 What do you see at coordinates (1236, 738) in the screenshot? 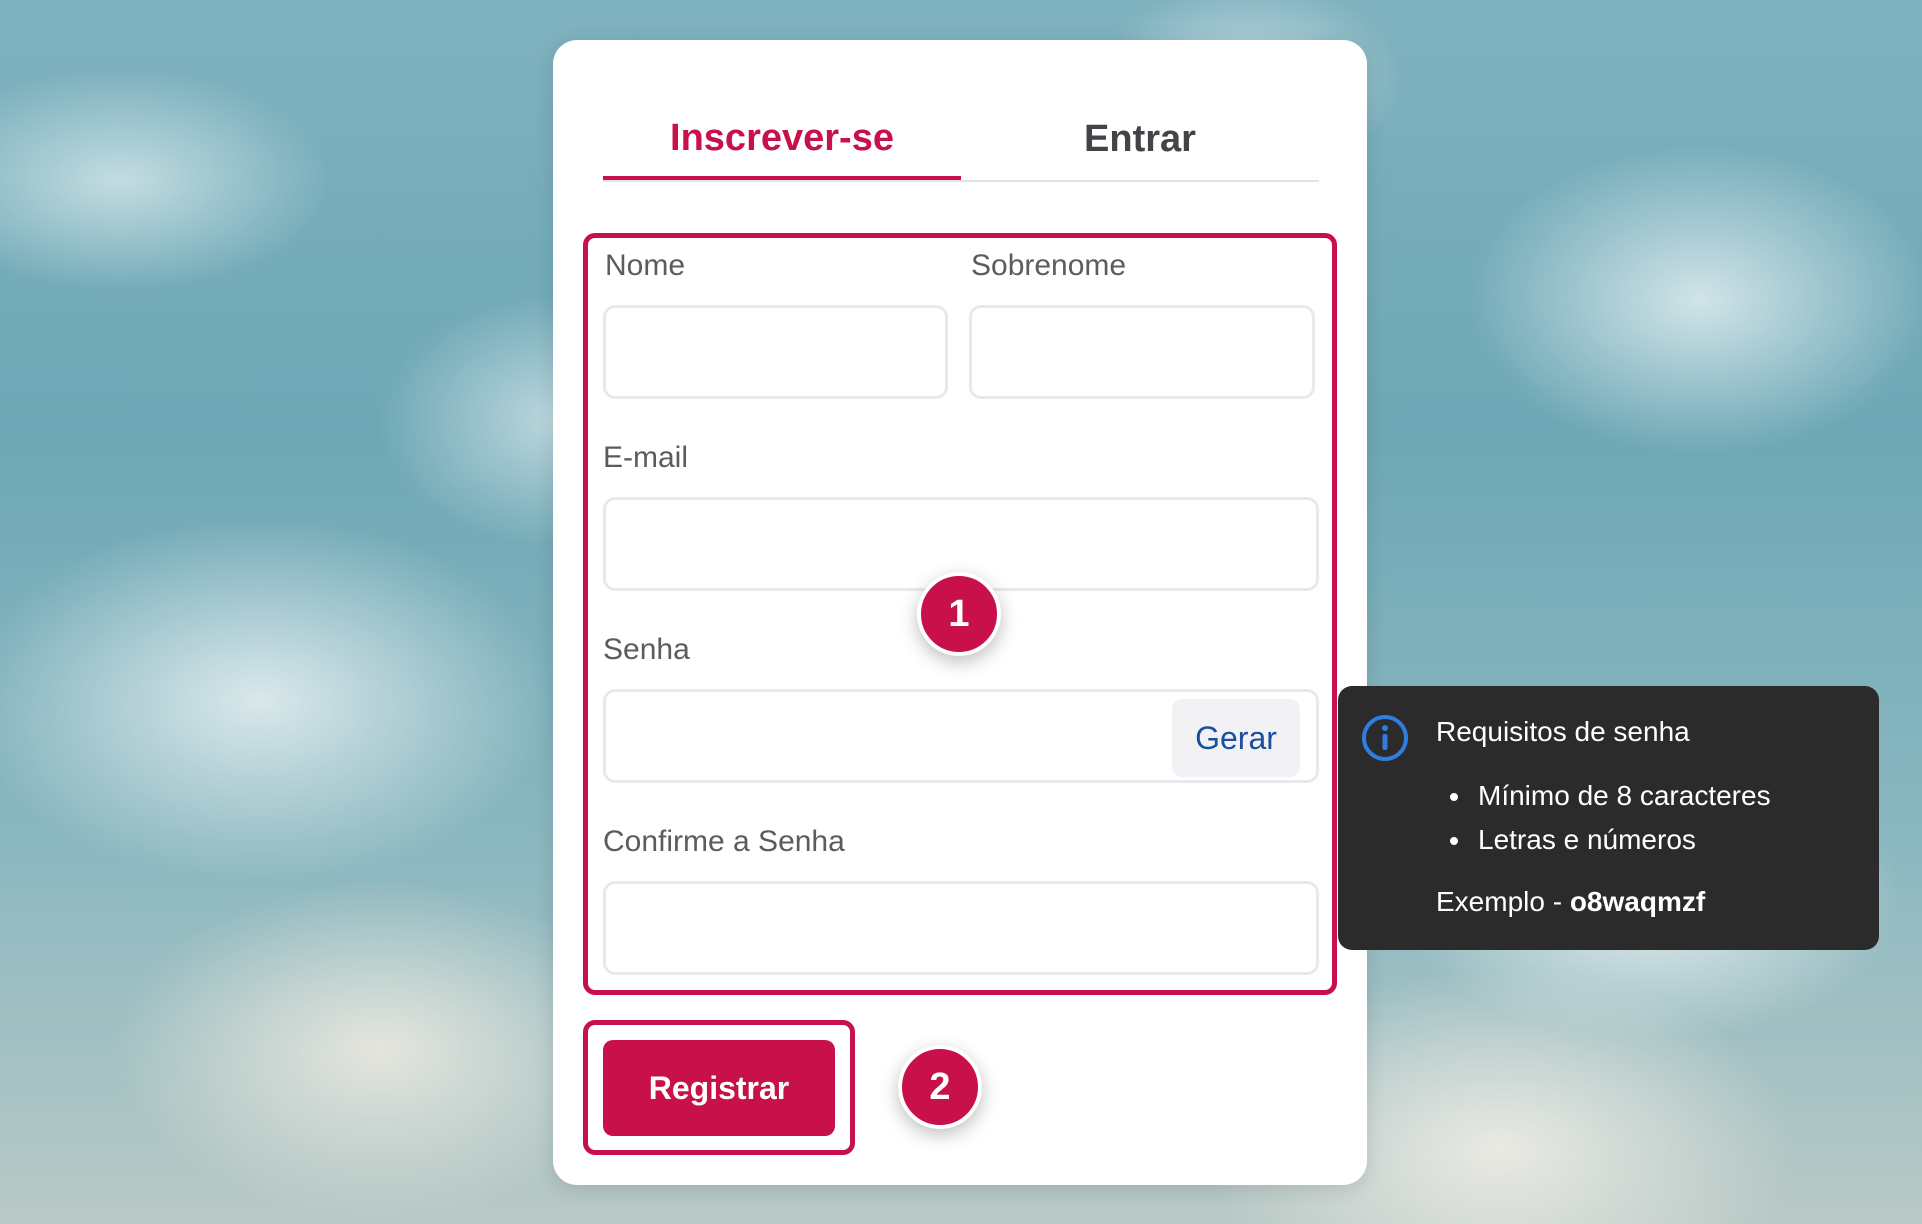
I see `generate-password-button: Gerar` at bounding box center [1236, 738].